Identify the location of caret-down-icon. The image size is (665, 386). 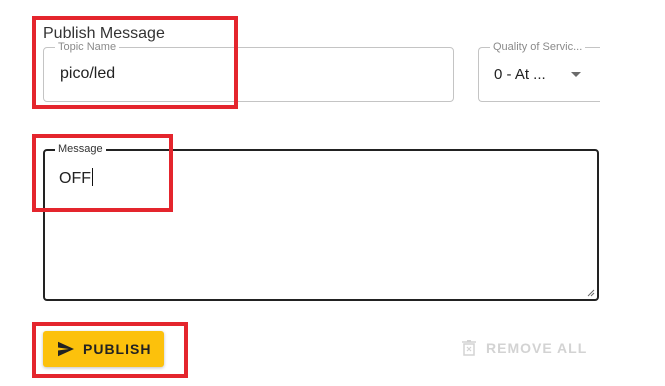
(576, 74).